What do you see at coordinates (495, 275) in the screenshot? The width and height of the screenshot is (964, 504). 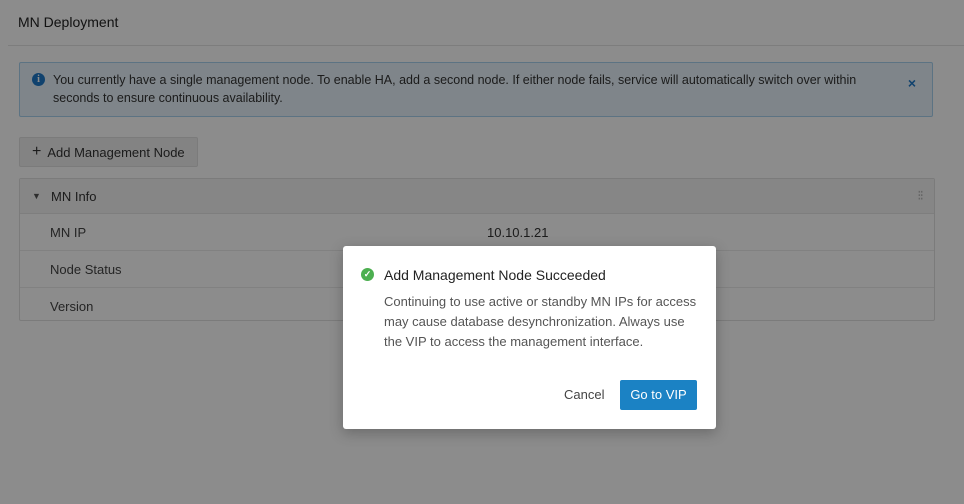 I see `dialog-title: Add Management Node Succeeded` at bounding box center [495, 275].